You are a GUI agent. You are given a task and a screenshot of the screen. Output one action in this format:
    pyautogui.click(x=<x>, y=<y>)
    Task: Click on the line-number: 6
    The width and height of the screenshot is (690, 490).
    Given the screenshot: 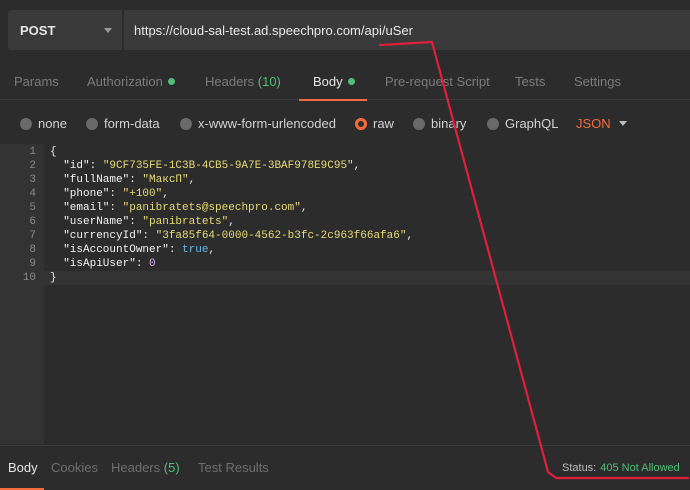 What is the action you would take?
    pyautogui.click(x=32, y=222)
    